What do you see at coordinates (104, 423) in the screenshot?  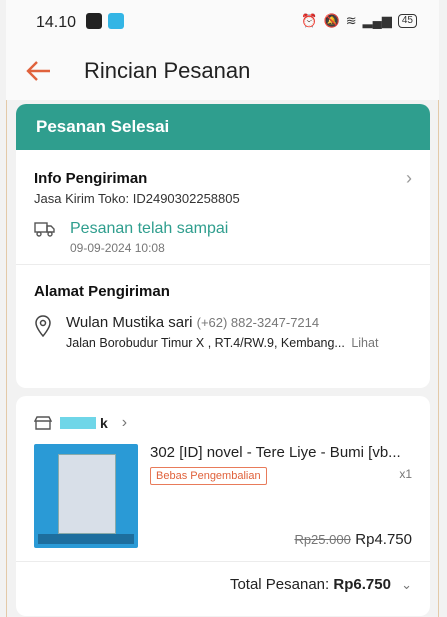 I see `shop-name: k` at bounding box center [104, 423].